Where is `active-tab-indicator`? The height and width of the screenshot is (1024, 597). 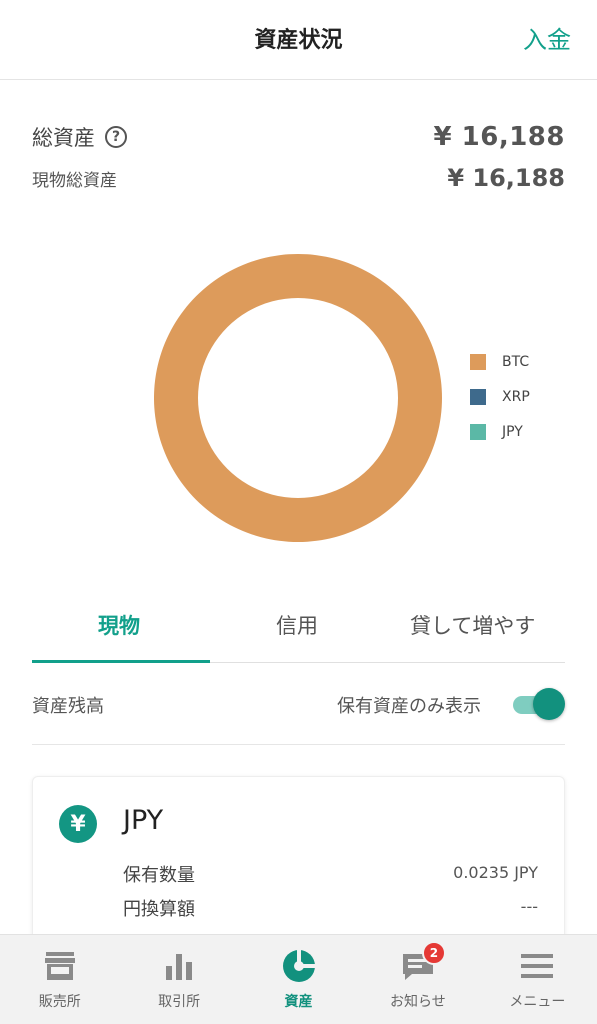 active-tab-indicator is located at coordinates (121, 661).